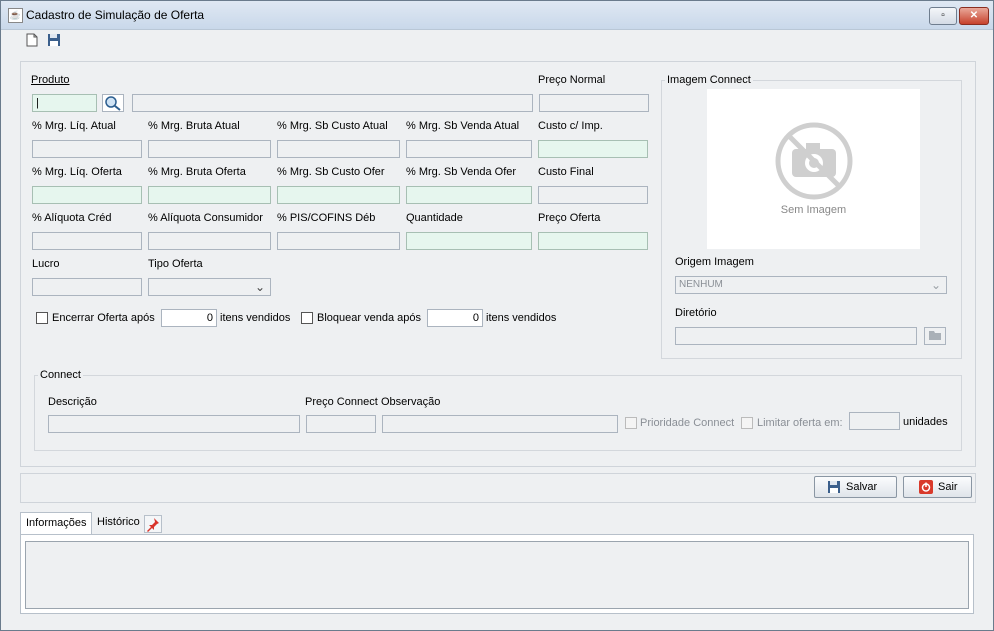 Image resolution: width=994 pixels, height=631 pixels. What do you see at coordinates (338, 149) in the screenshot?
I see `mrg-sb-custo-atual-input` at bounding box center [338, 149].